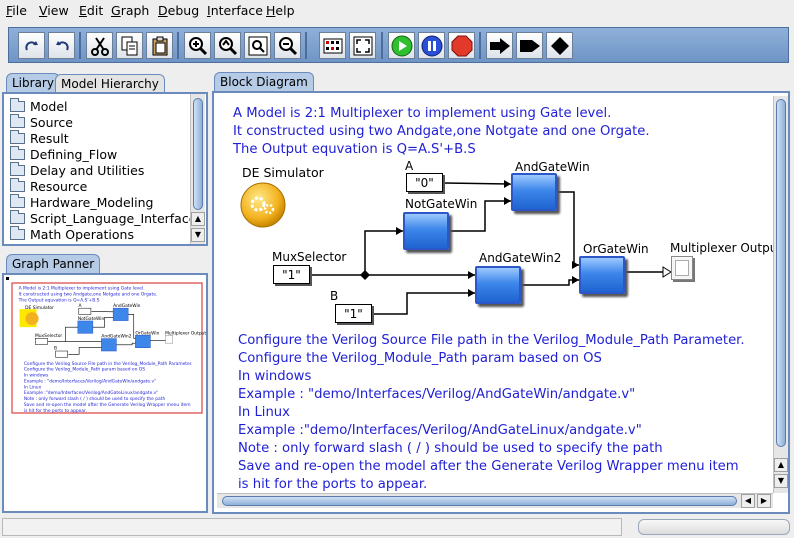  What do you see at coordinates (33, 387) in the screenshot?
I see `panner-note-line: In Linux` at bounding box center [33, 387].